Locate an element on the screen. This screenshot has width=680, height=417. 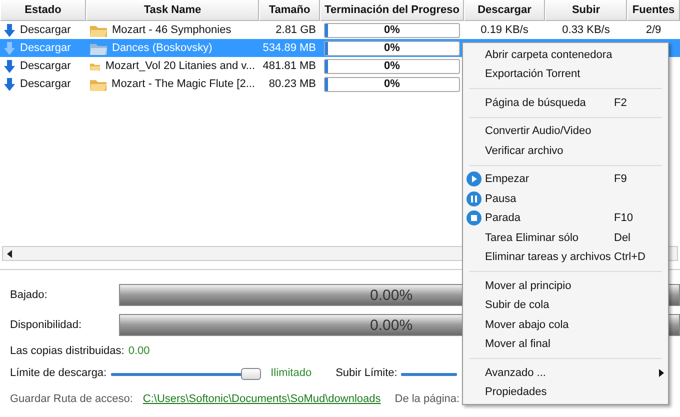
menu-item: Parada F10 is located at coordinates (565, 218).